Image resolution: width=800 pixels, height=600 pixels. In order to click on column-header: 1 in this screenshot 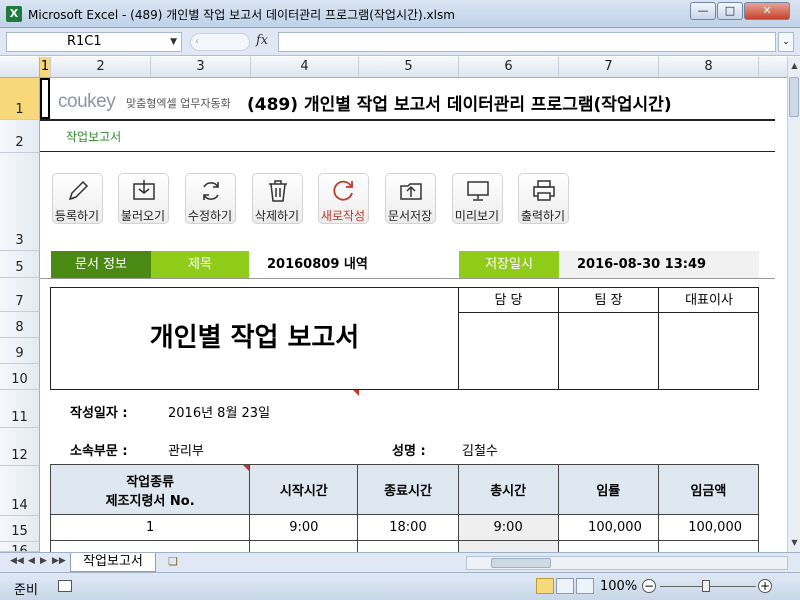, I will do `click(45, 67)`.